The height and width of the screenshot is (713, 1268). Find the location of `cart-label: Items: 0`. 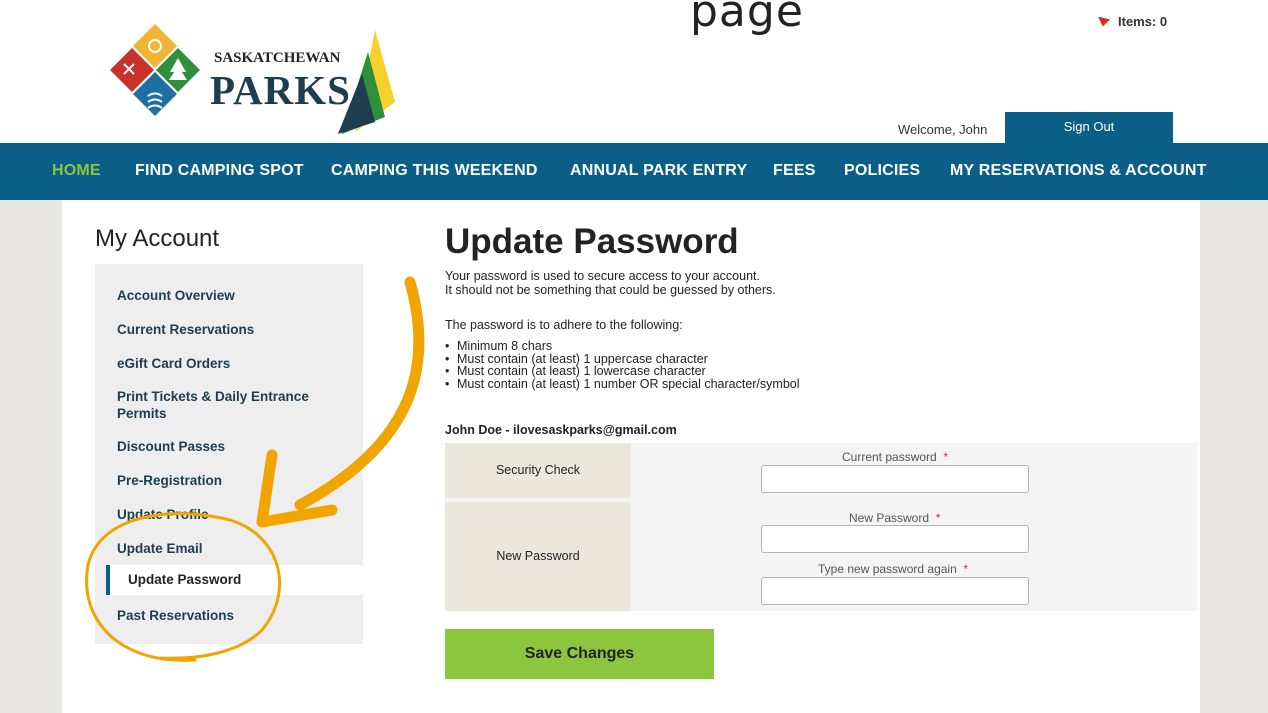

cart-label: Items: 0 is located at coordinates (1143, 21).